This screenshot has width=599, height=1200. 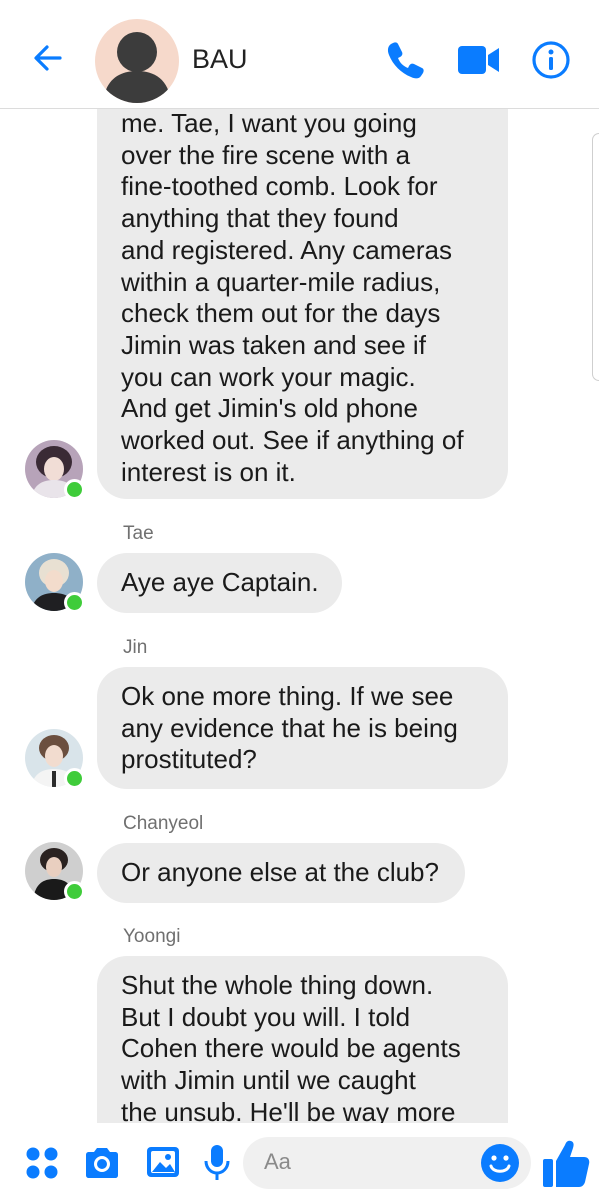 What do you see at coordinates (220, 59) in the screenshot?
I see `conversation-title: BAU` at bounding box center [220, 59].